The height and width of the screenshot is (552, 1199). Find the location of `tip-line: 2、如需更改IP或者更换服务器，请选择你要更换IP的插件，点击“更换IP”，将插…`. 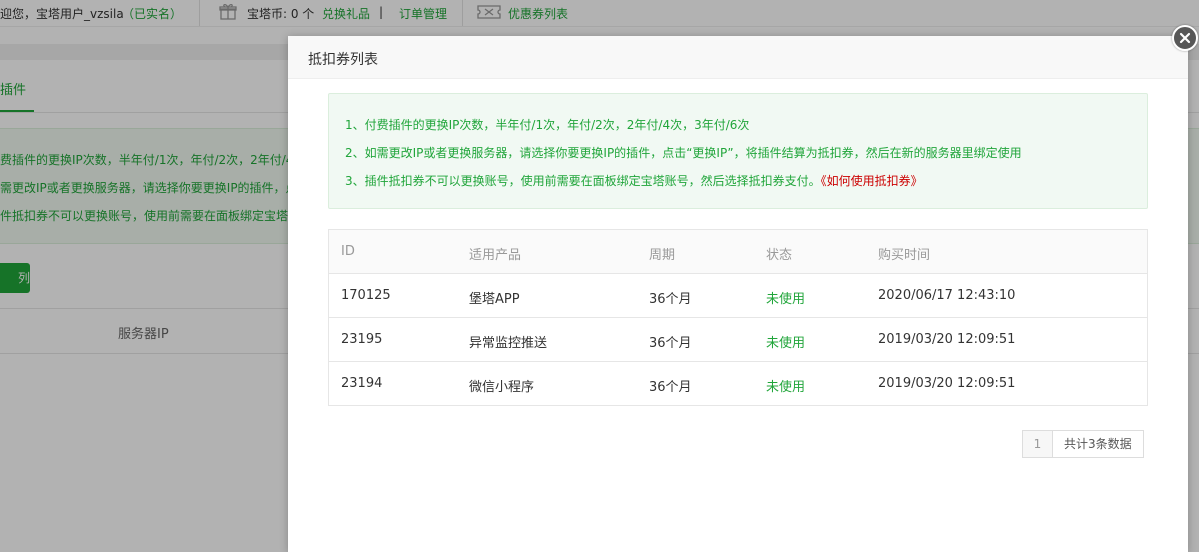

tip-line: 2、如需更改IP或者更换服务器，请选择你要更换IP的插件，点击“更换IP”，将插… is located at coordinates (683, 153).